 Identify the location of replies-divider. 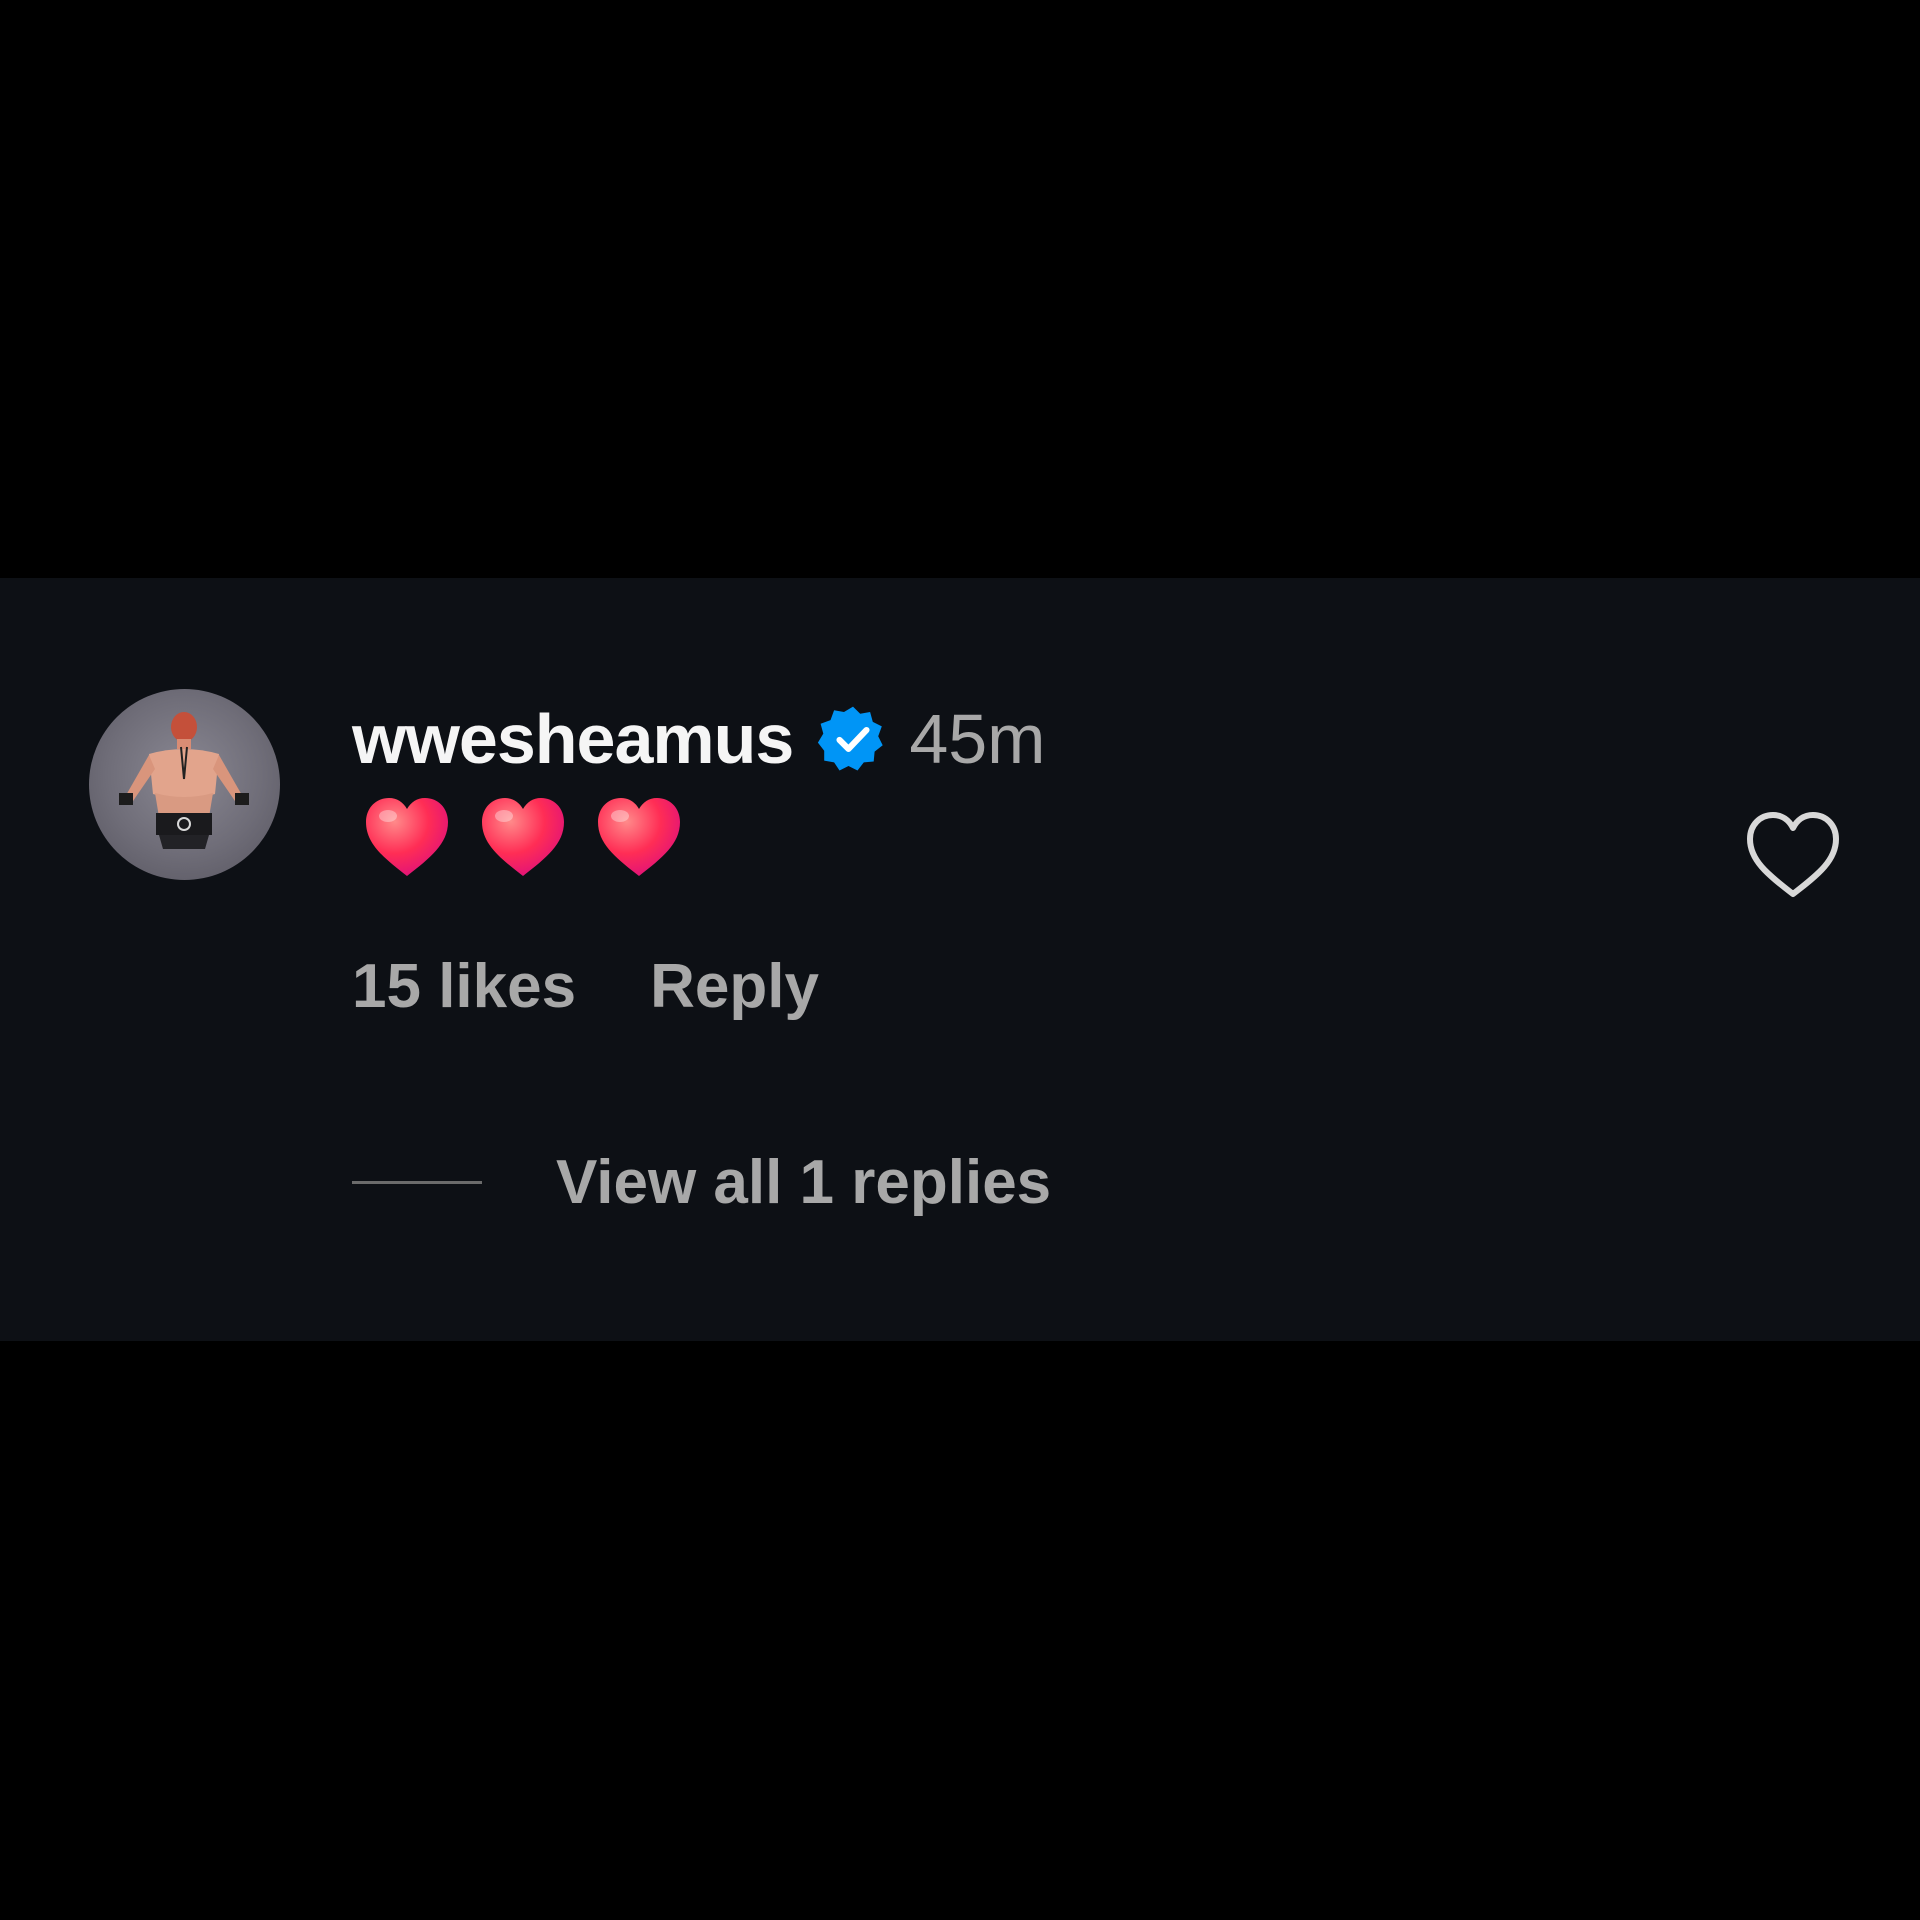
(417, 1182).